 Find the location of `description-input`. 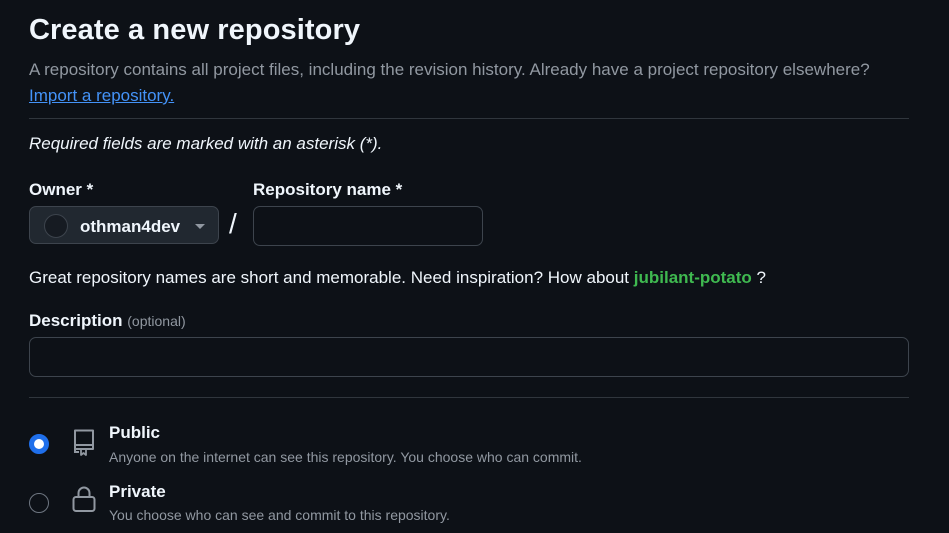

description-input is located at coordinates (469, 357).